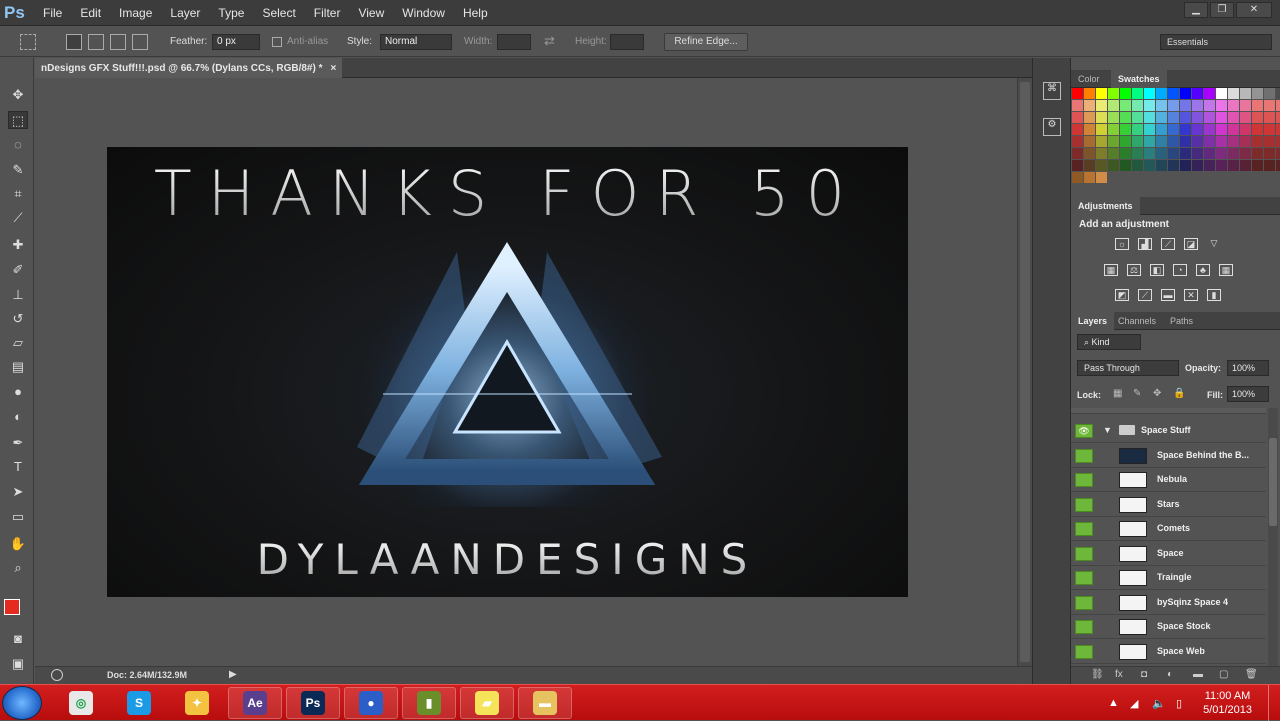 The image size is (1280, 721). I want to click on menu-window: Window, so click(423, 13).